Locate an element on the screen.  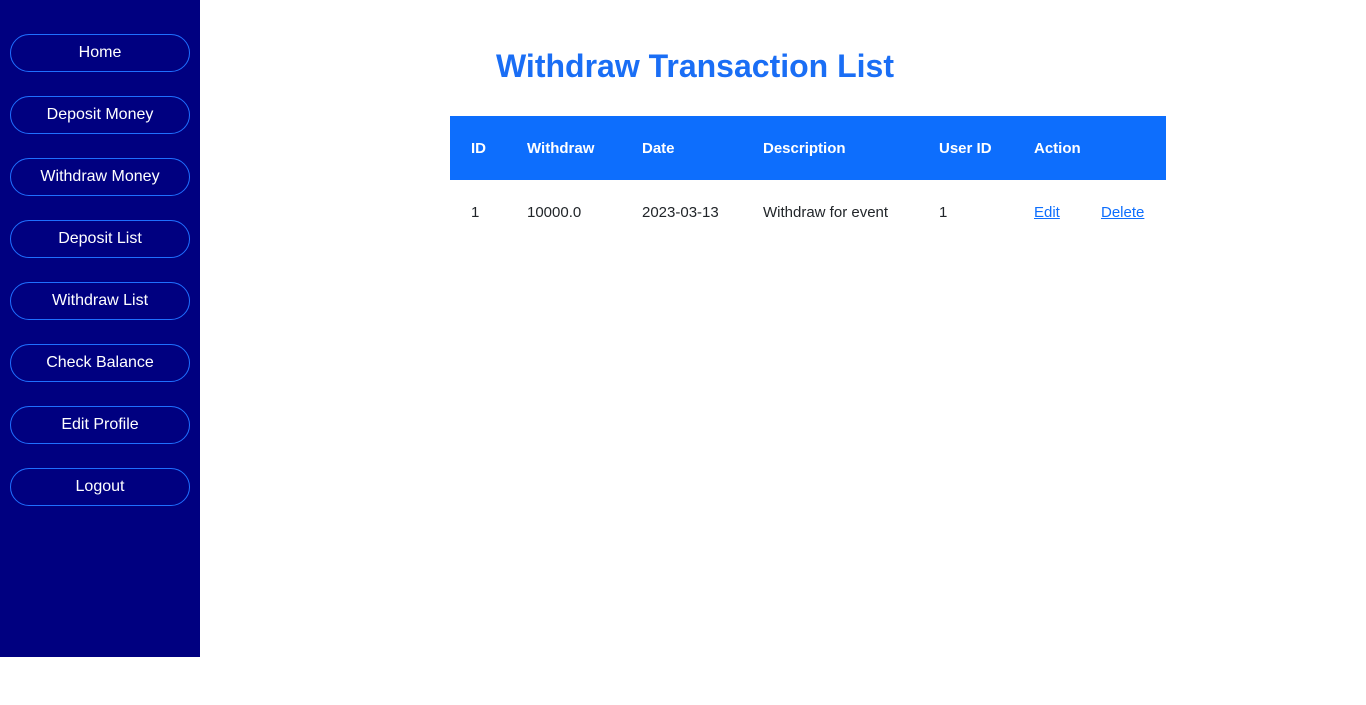
page-title: Withdraw Transaction List is located at coordinates (695, 66).